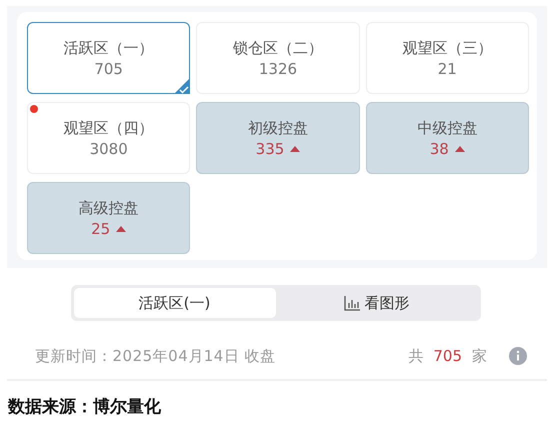 The height and width of the screenshot is (433, 551). Describe the element at coordinates (278, 128) in the screenshot. I see `tile-label: 初级控盘` at that location.